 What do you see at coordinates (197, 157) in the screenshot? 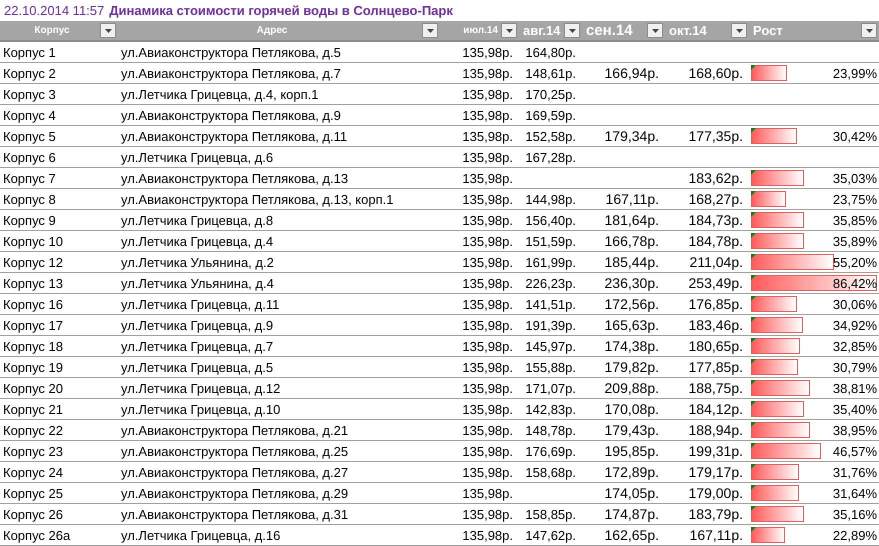
I see `table-cell: ул.Летчика Грицевца, д.6` at bounding box center [197, 157].